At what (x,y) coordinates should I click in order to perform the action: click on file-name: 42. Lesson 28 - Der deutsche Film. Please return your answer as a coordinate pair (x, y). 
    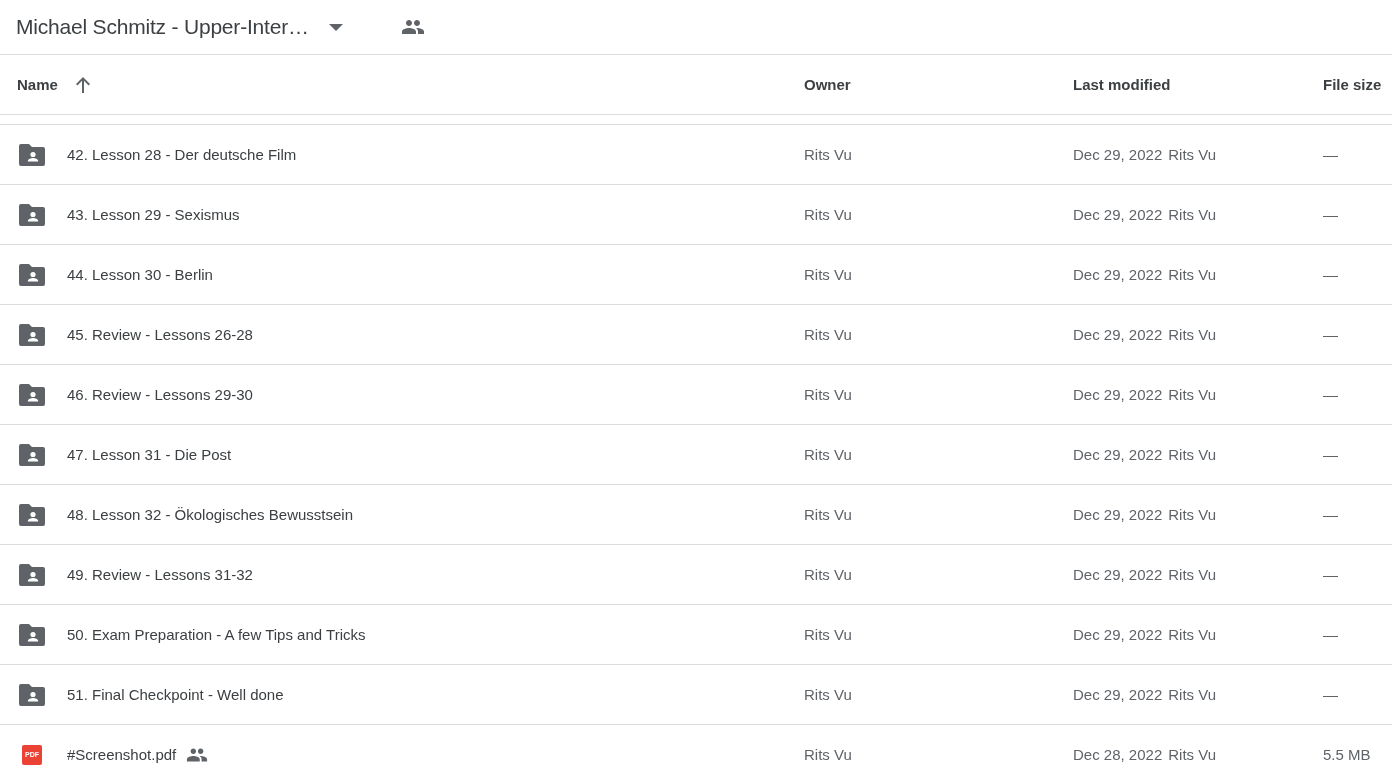
    Looking at the image, I should click on (182, 154).